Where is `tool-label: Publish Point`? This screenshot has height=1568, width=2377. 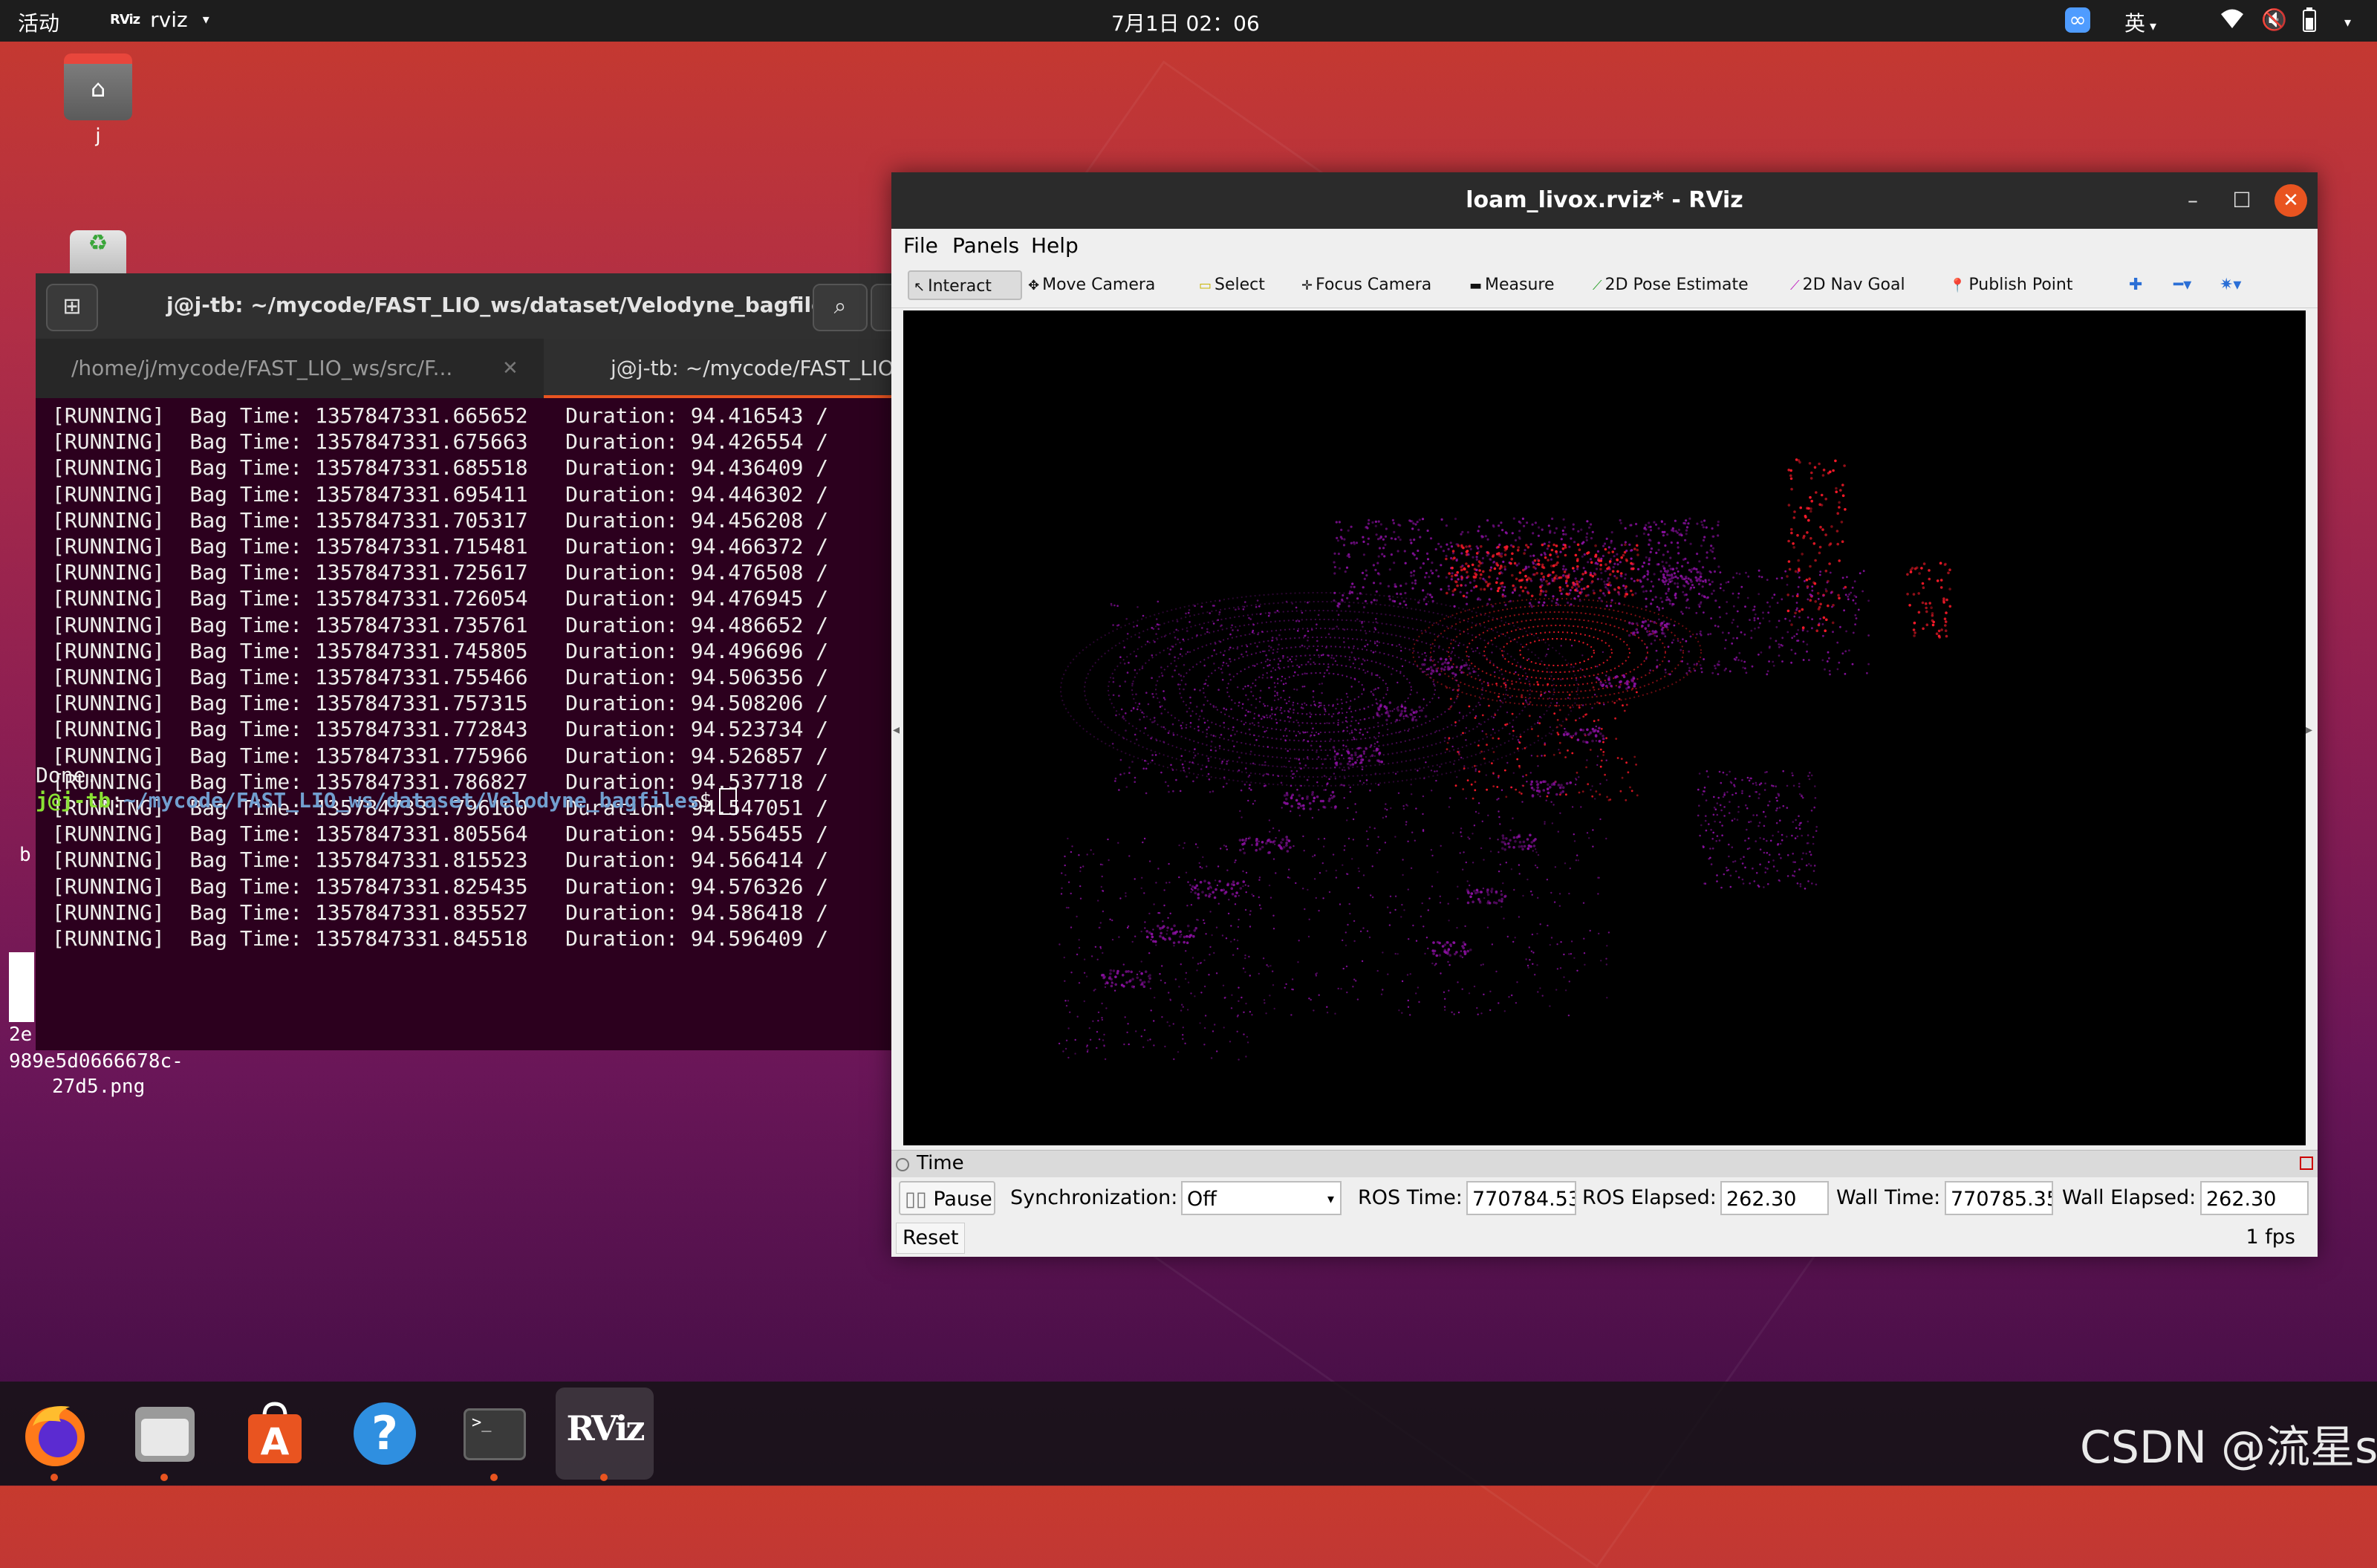 tool-label: Publish Point is located at coordinates (2020, 285).